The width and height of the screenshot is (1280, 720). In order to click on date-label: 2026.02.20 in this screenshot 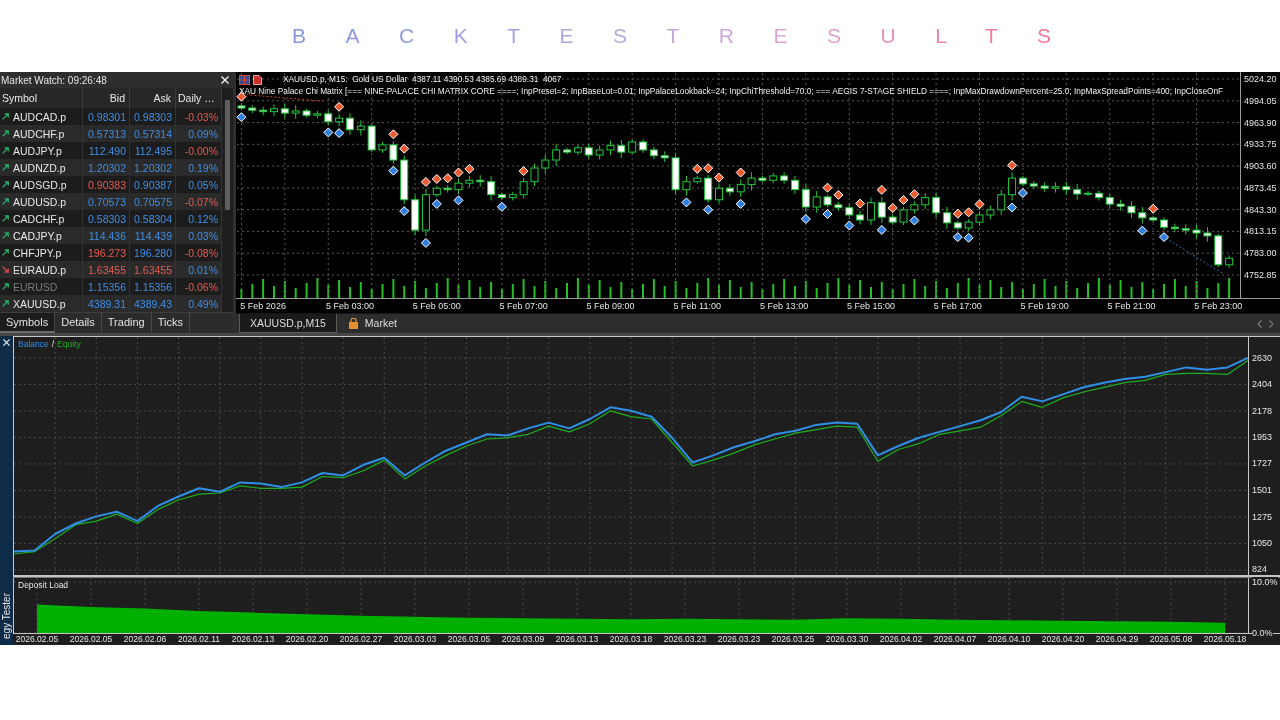, I will do `click(307, 639)`.